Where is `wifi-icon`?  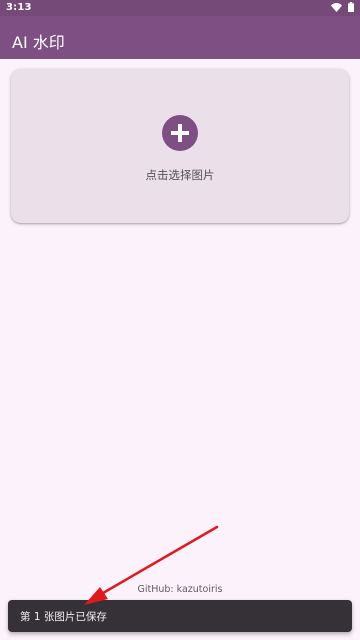 wifi-icon is located at coordinates (336, 8).